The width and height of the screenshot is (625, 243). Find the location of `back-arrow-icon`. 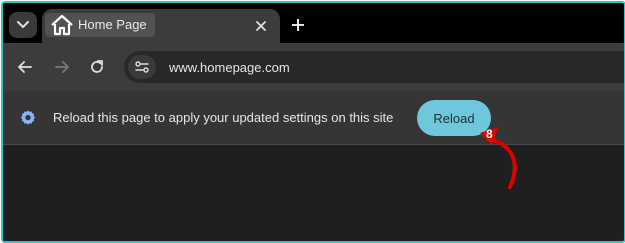

back-arrow-icon is located at coordinates (25, 67).